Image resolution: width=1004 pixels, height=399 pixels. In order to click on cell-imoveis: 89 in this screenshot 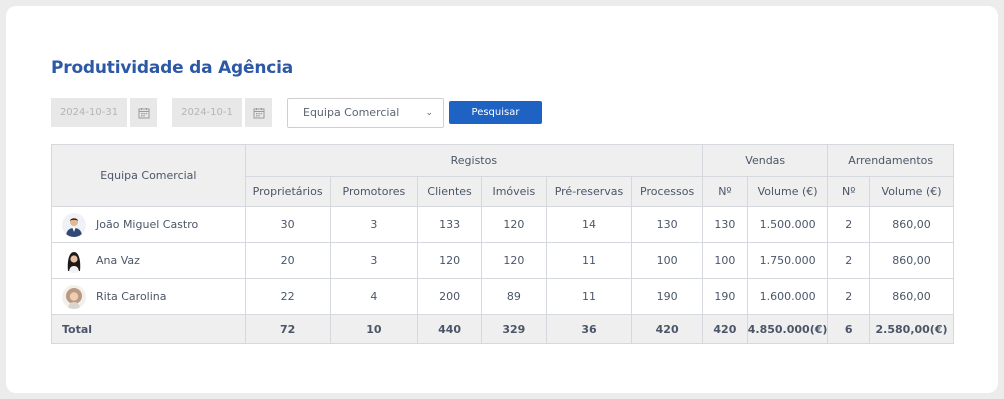, I will do `click(513, 296)`.